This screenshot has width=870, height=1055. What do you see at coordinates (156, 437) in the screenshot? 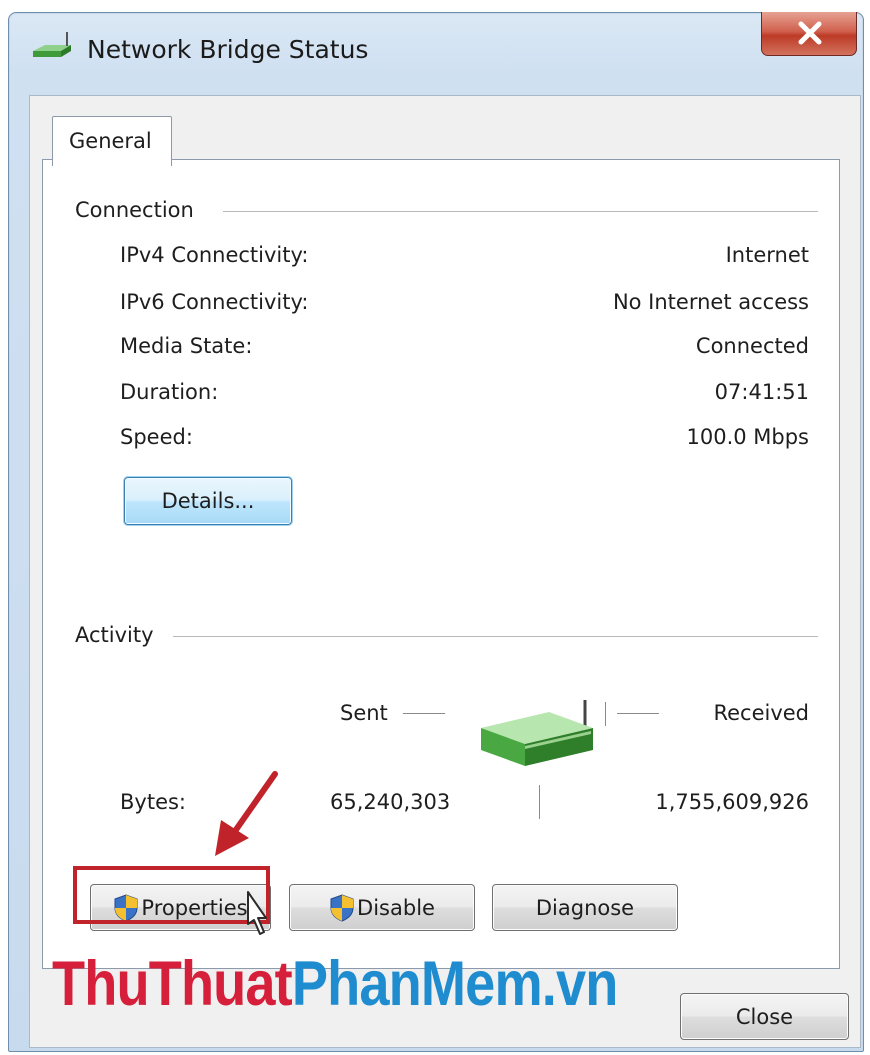
I see `speed-label: Speed:` at bounding box center [156, 437].